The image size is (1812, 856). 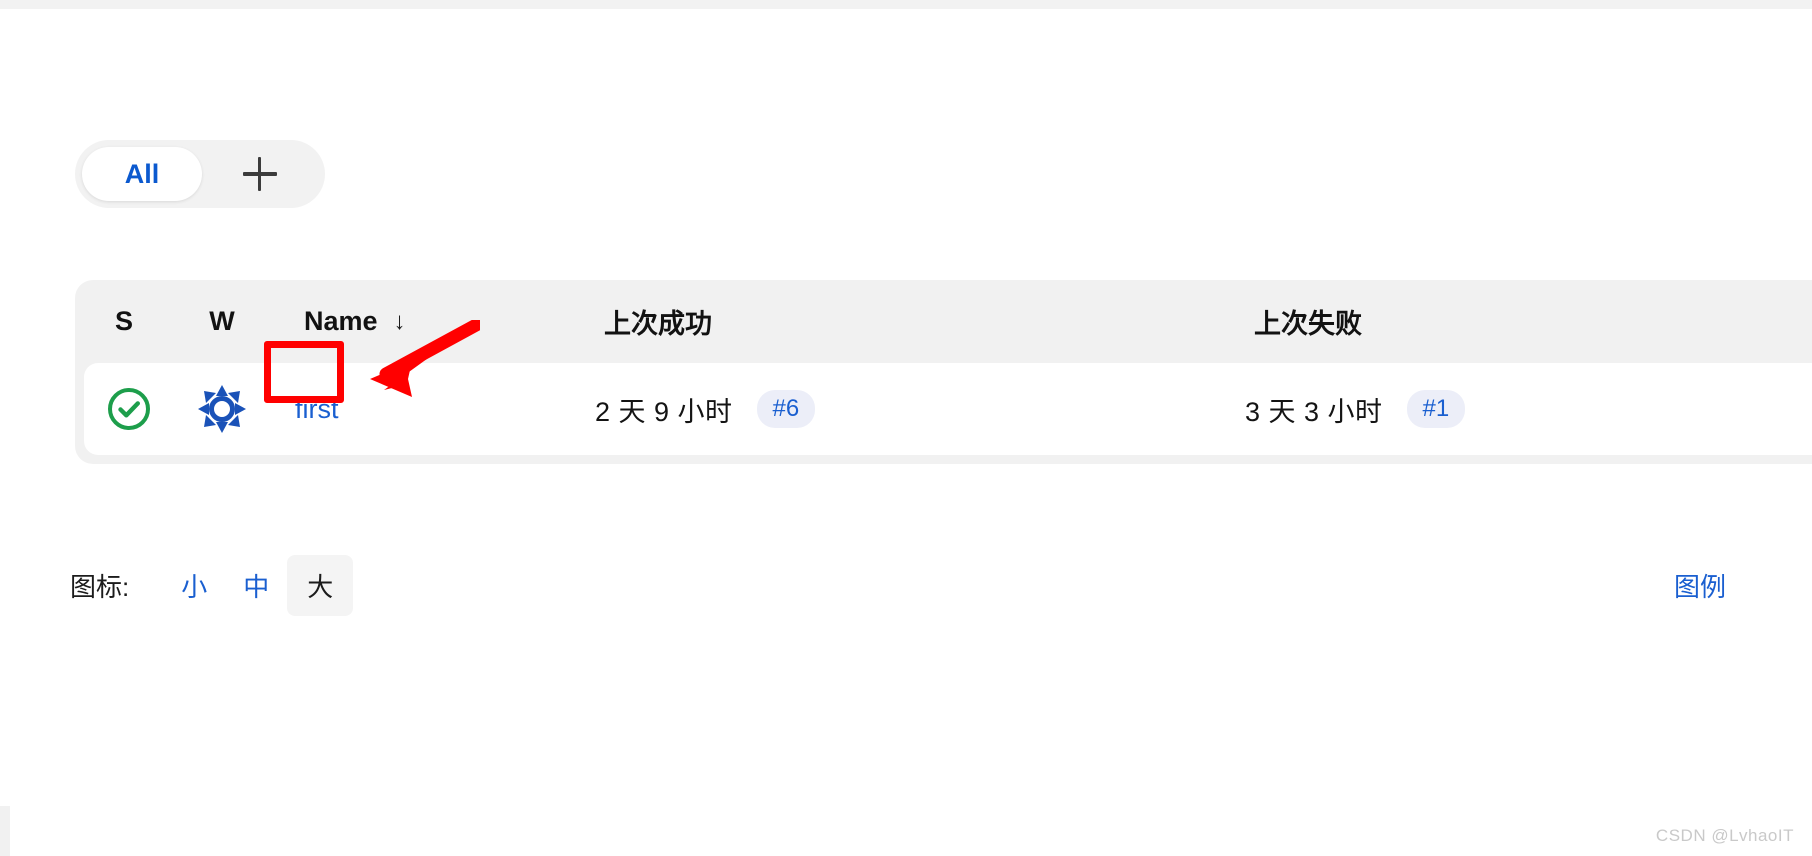 I want to click on add-filter-button, so click(x=263, y=174).